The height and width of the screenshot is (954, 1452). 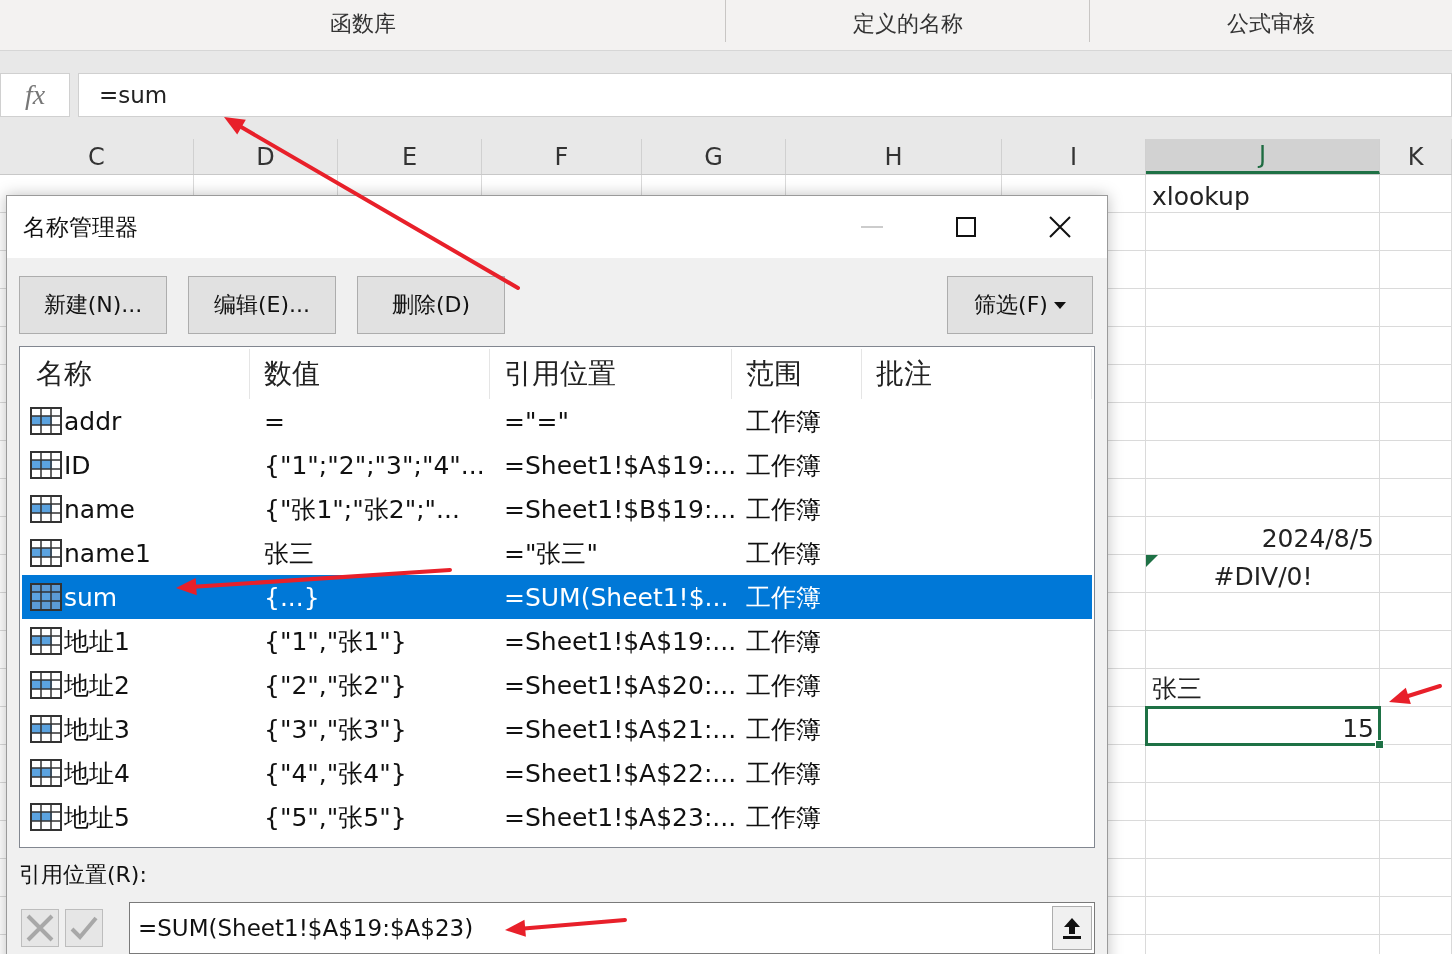 I want to click on column-header: F, so click(x=562, y=156).